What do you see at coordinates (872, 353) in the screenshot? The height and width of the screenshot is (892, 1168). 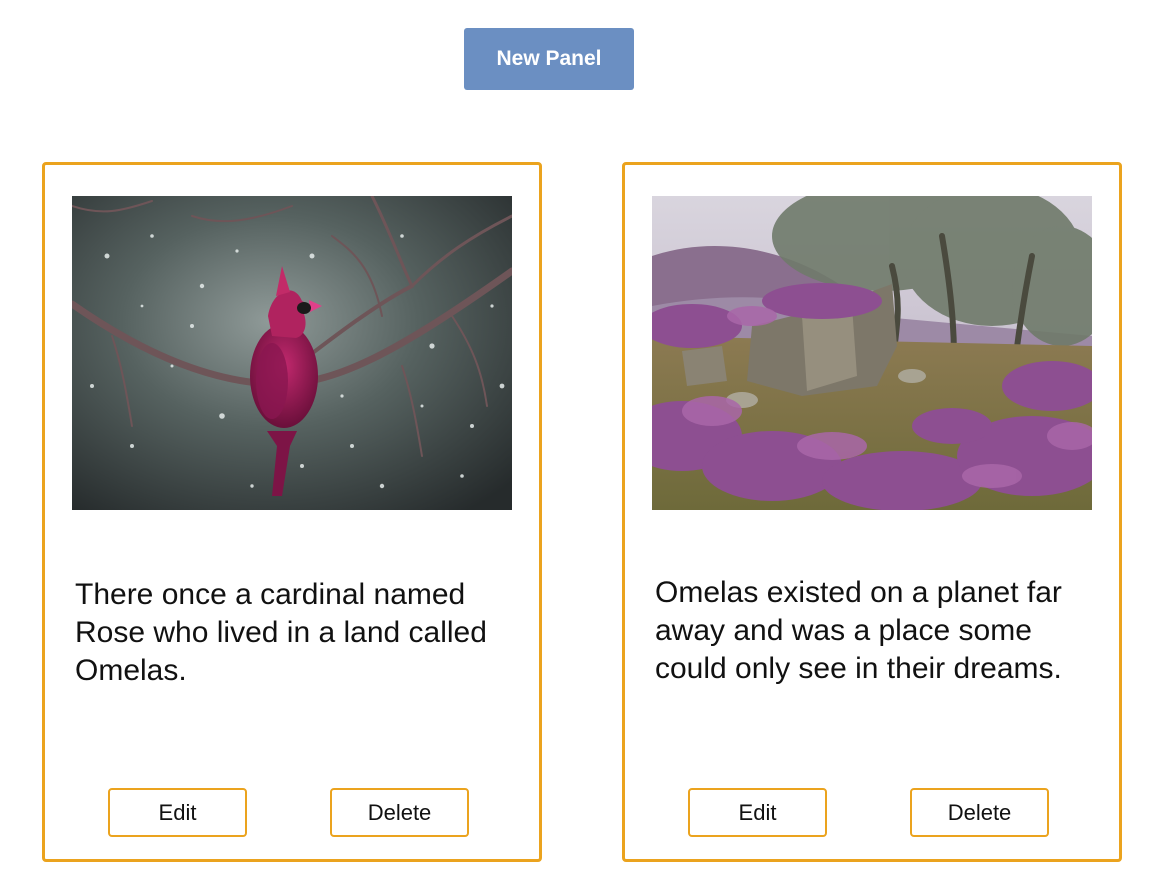 I see `moorland-image` at bounding box center [872, 353].